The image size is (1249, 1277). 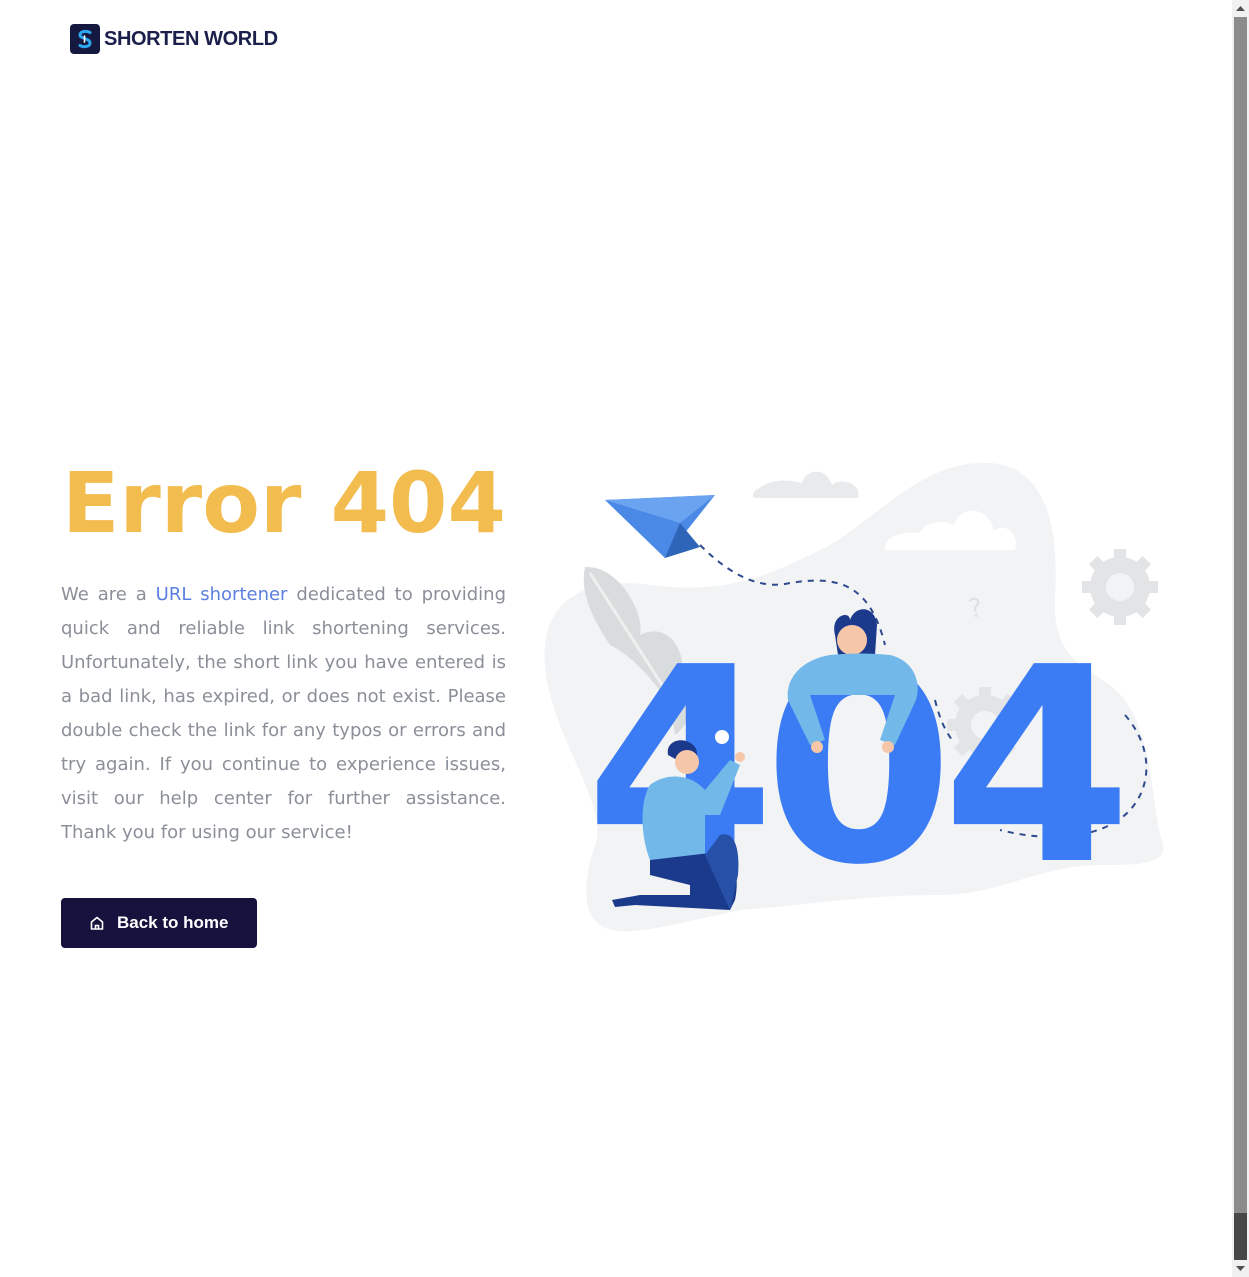 I want to click on scroll-down-arrow-icon, so click(x=1240, y=1268).